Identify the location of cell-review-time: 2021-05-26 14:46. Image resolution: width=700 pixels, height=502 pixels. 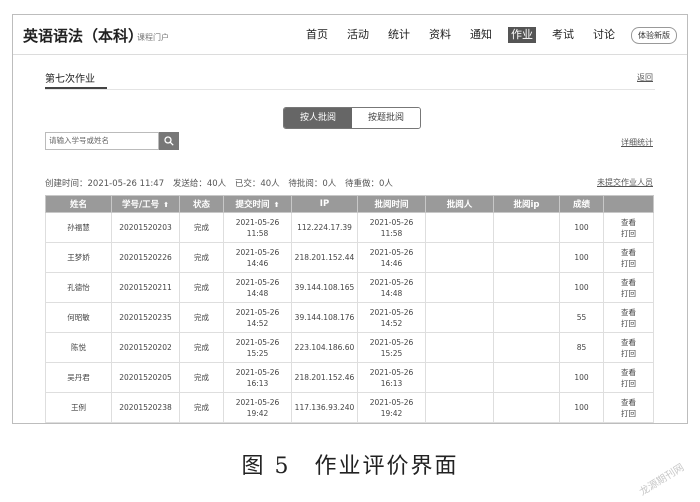
(391, 257).